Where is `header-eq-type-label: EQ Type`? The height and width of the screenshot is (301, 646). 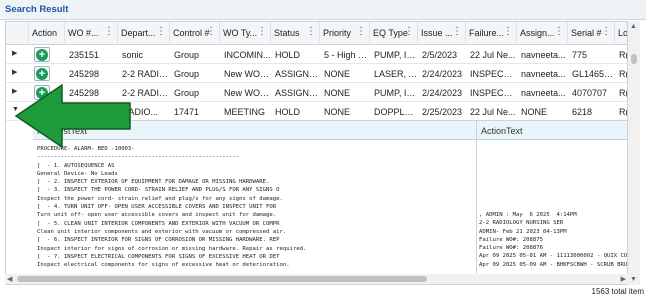 header-eq-type-label: EQ Type is located at coordinates (390, 33).